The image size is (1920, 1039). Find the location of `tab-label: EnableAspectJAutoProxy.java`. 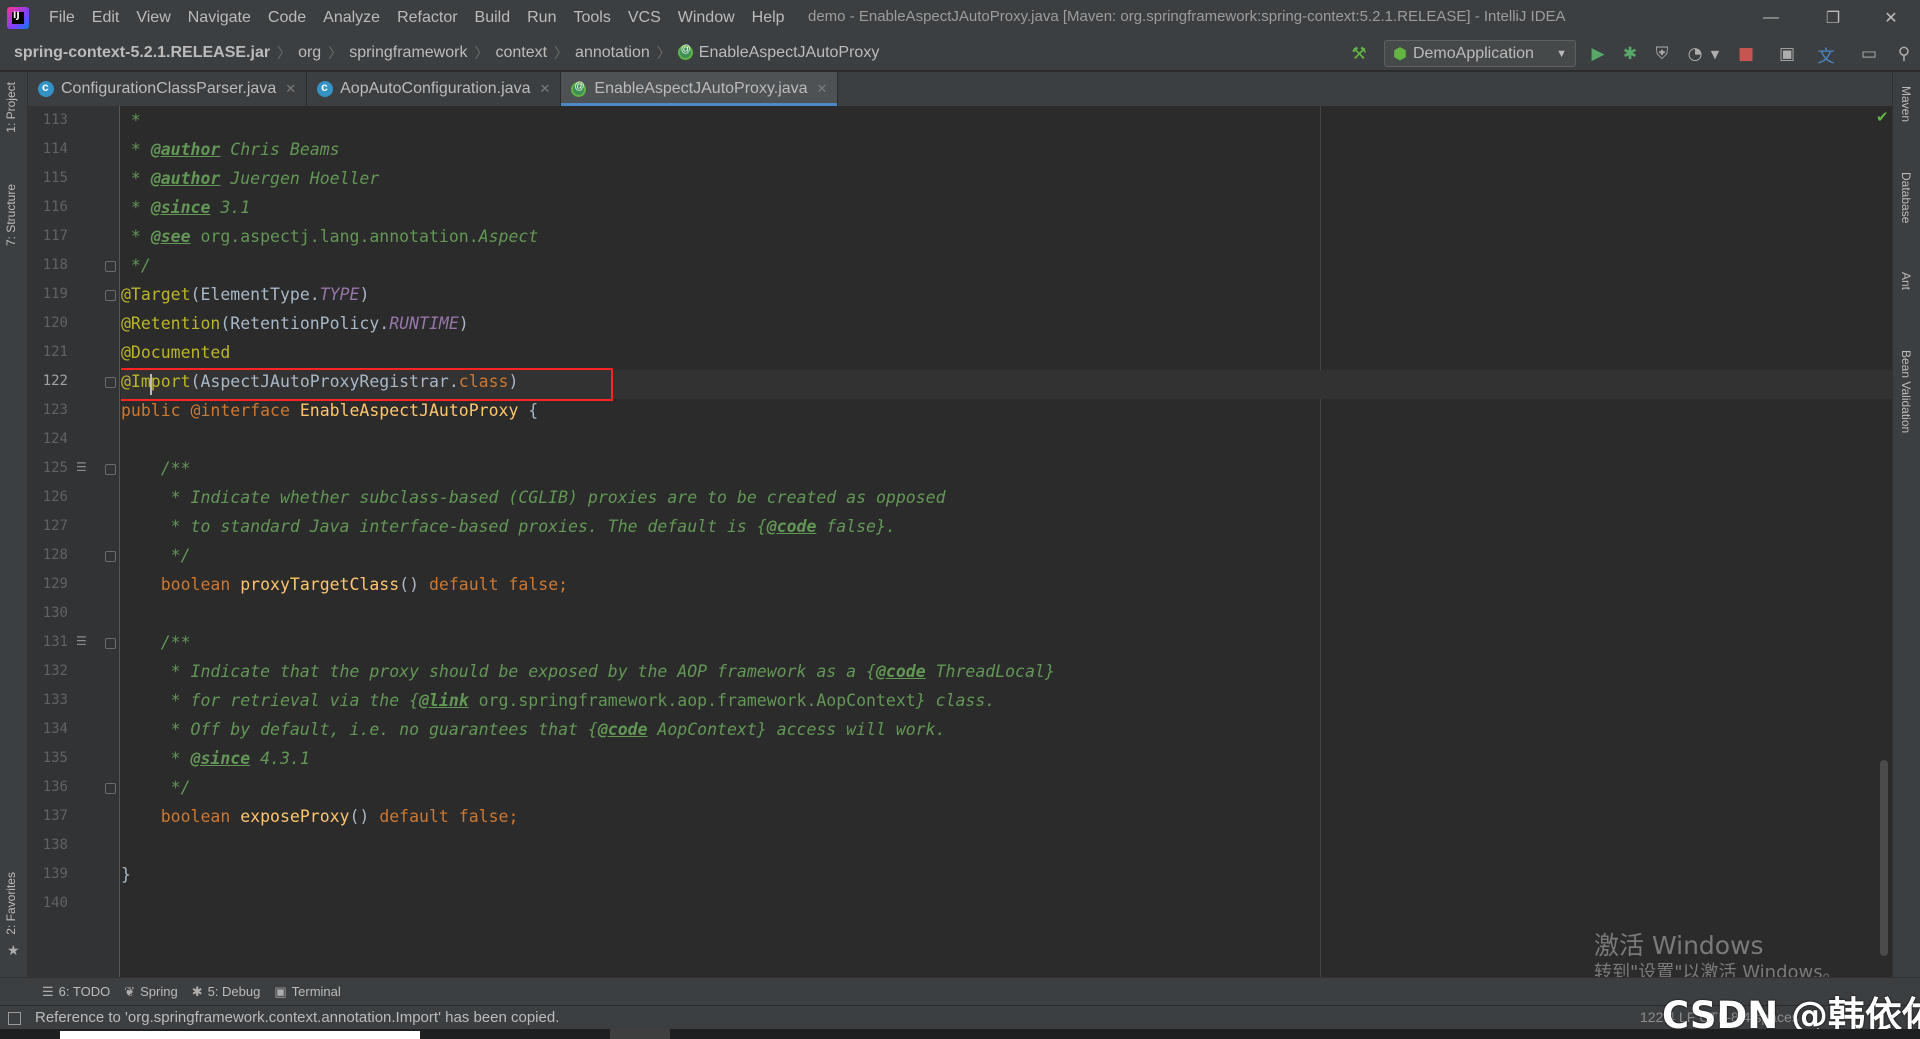

tab-label: EnableAspectJAutoProxy.java is located at coordinates (701, 88).